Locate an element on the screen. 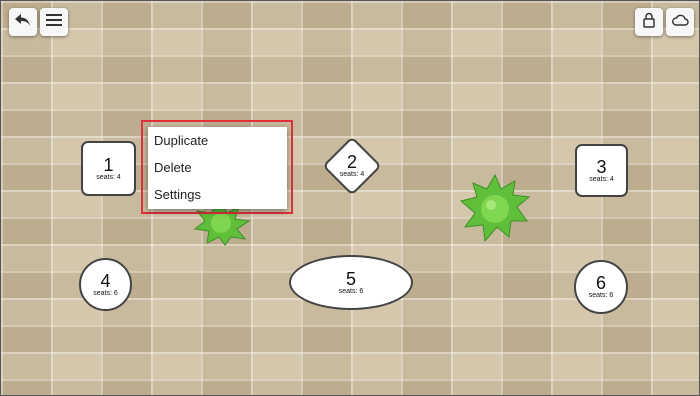 This screenshot has height=396, width=700. table-1: 1 seats: 4 is located at coordinates (108, 168).